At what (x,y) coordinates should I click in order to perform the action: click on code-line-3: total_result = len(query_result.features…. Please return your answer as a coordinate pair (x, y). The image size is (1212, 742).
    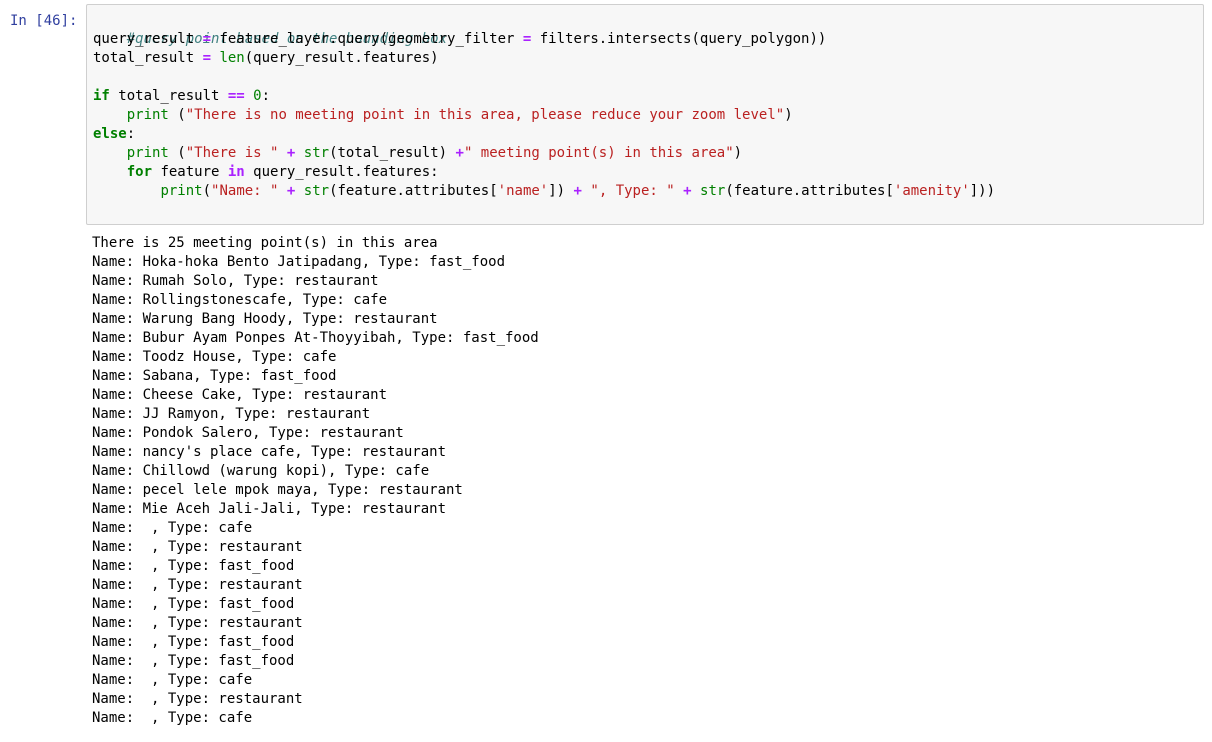
    Looking at the image, I should click on (648, 58).